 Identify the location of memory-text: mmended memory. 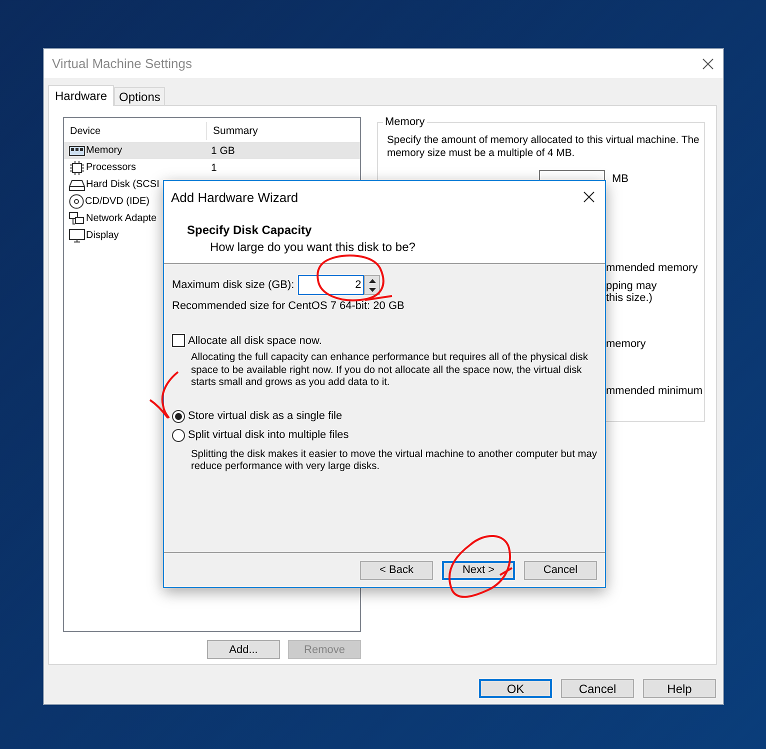
(652, 268).